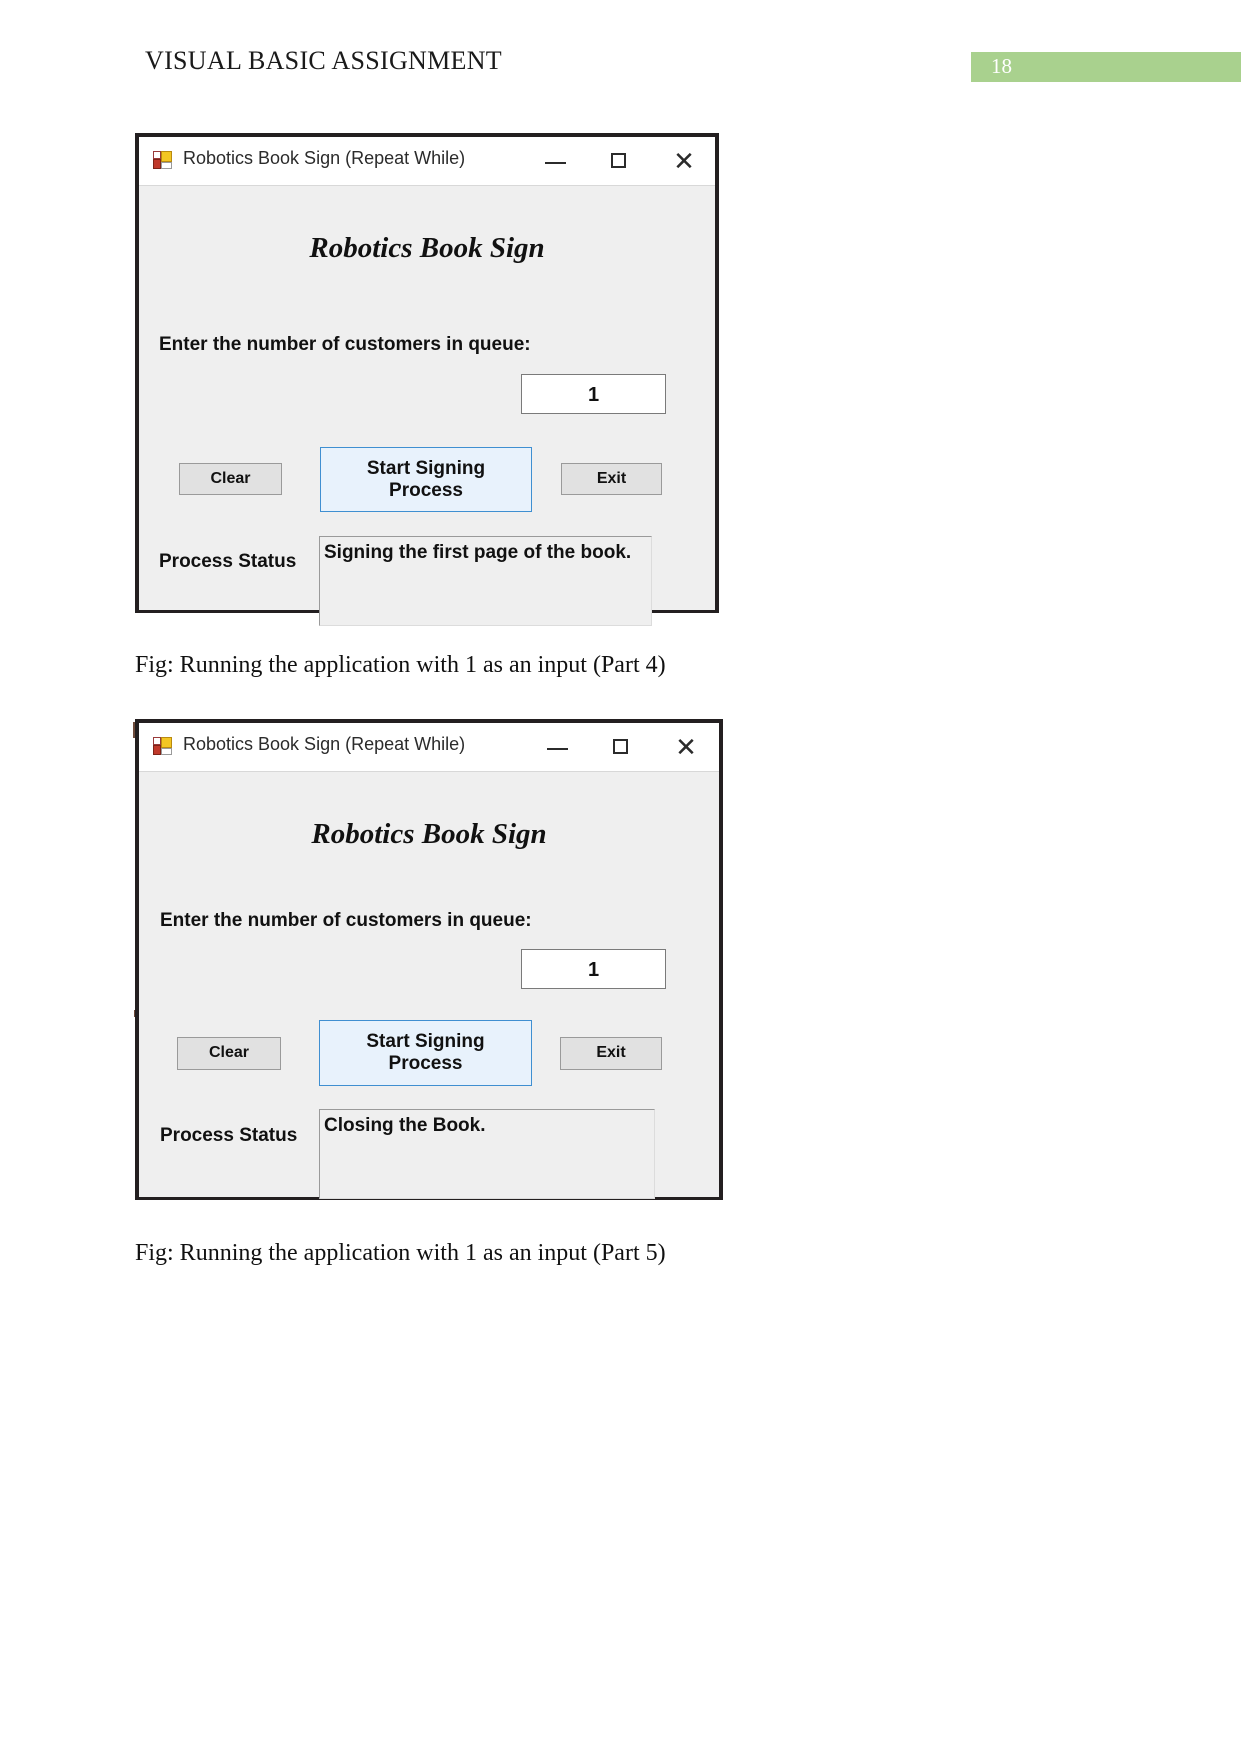  Describe the element at coordinates (1106, 67) in the screenshot. I see `page-number-badge: 18` at that location.